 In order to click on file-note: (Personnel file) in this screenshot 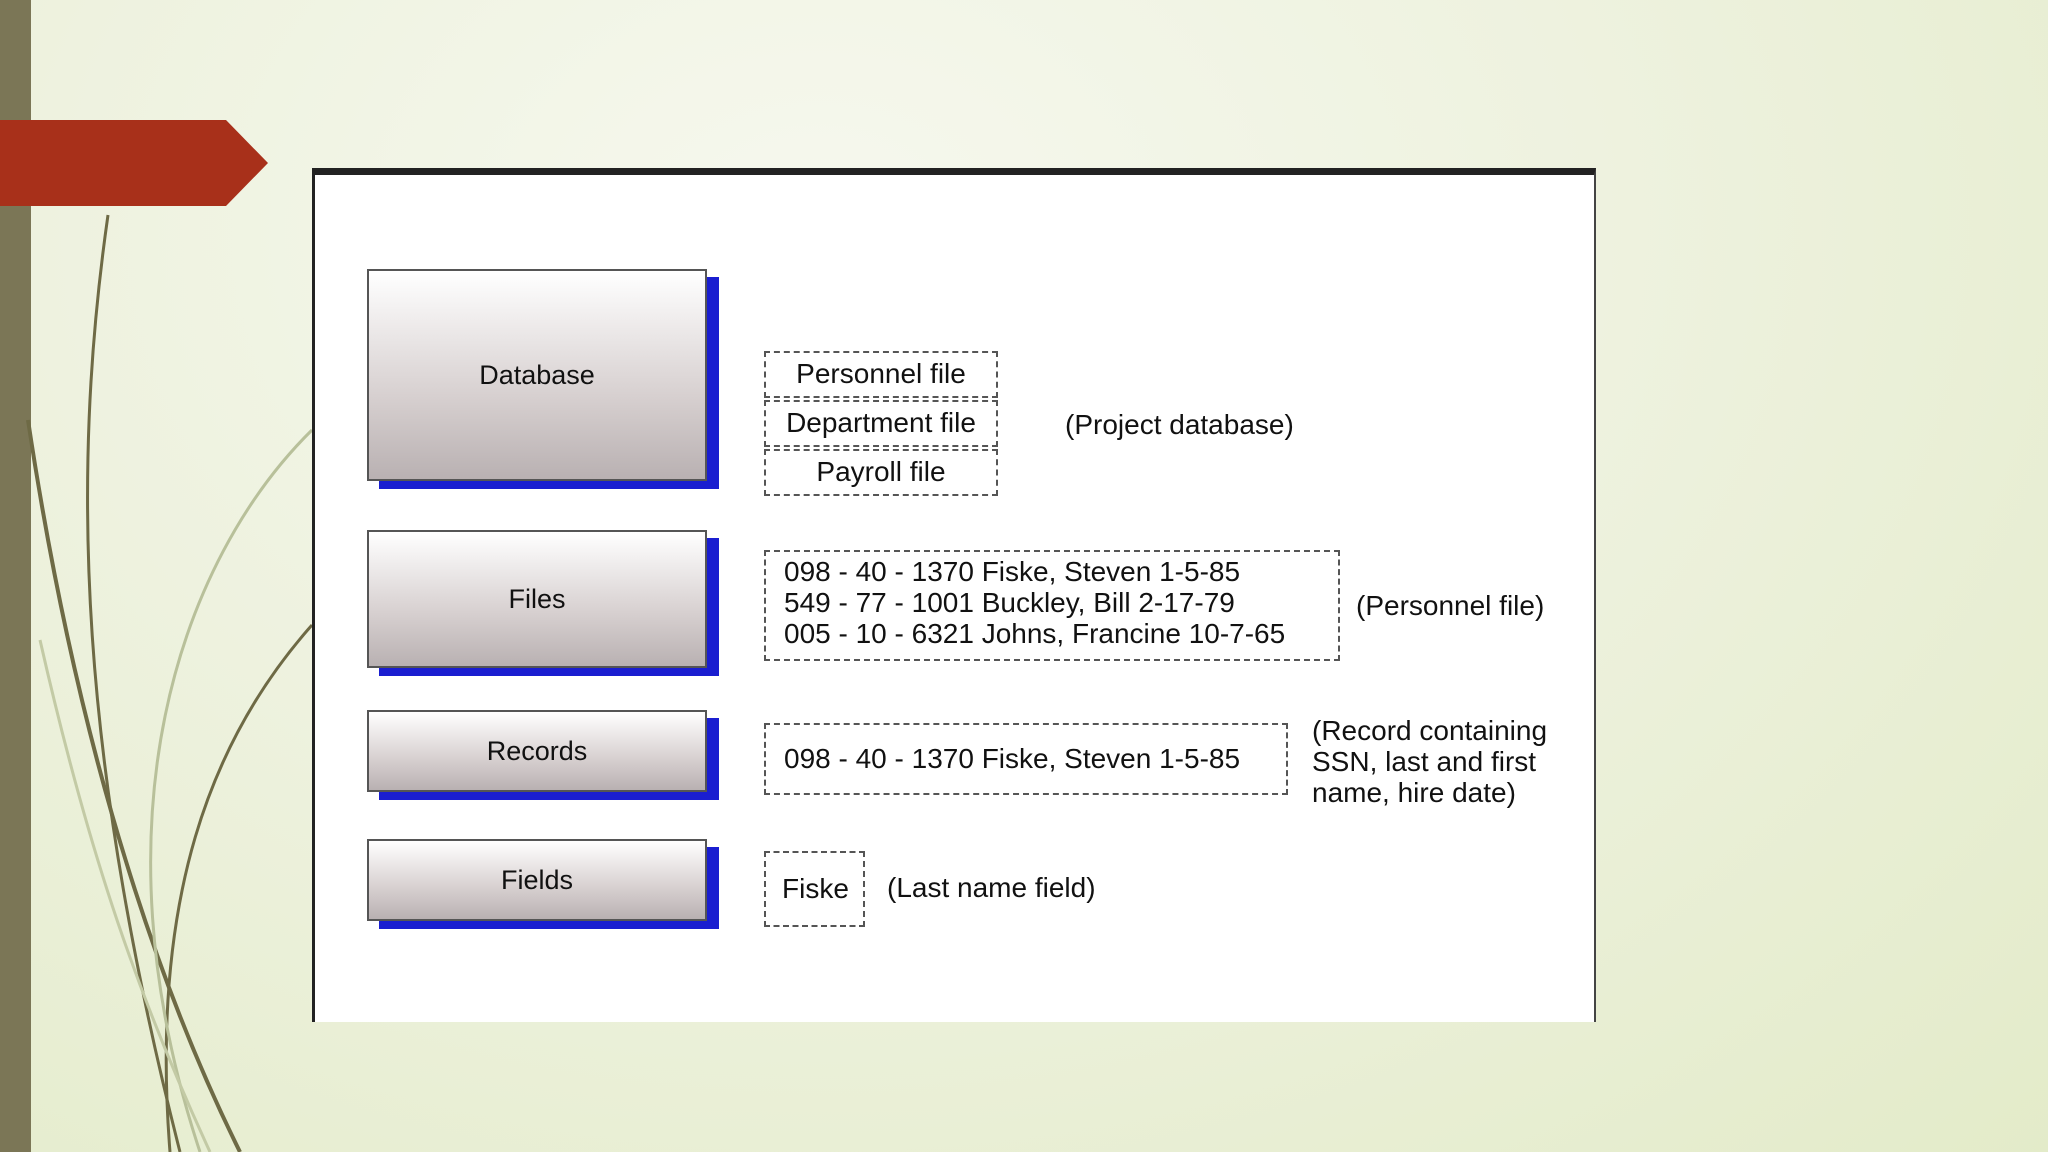, I will do `click(1450, 605)`.